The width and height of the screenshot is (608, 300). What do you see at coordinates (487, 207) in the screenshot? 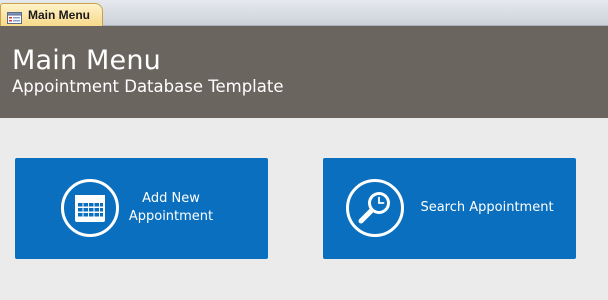
I see `search-appointment-label: Search Appointment` at bounding box center [487, 207].